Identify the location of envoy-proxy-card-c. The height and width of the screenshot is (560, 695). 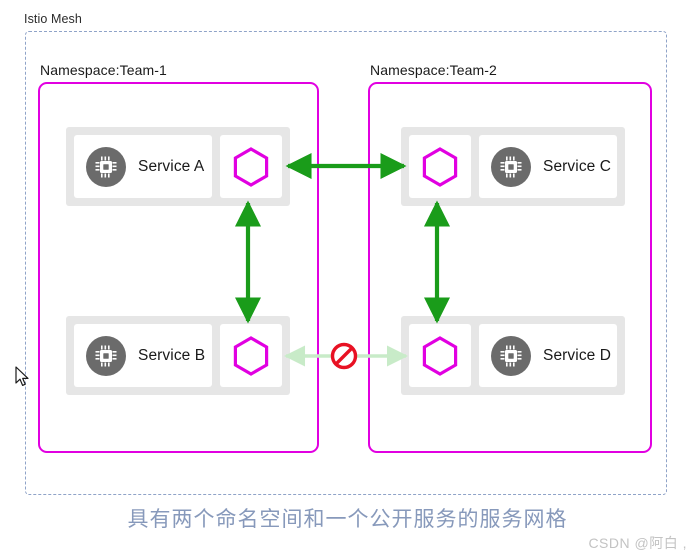
(440, 166).